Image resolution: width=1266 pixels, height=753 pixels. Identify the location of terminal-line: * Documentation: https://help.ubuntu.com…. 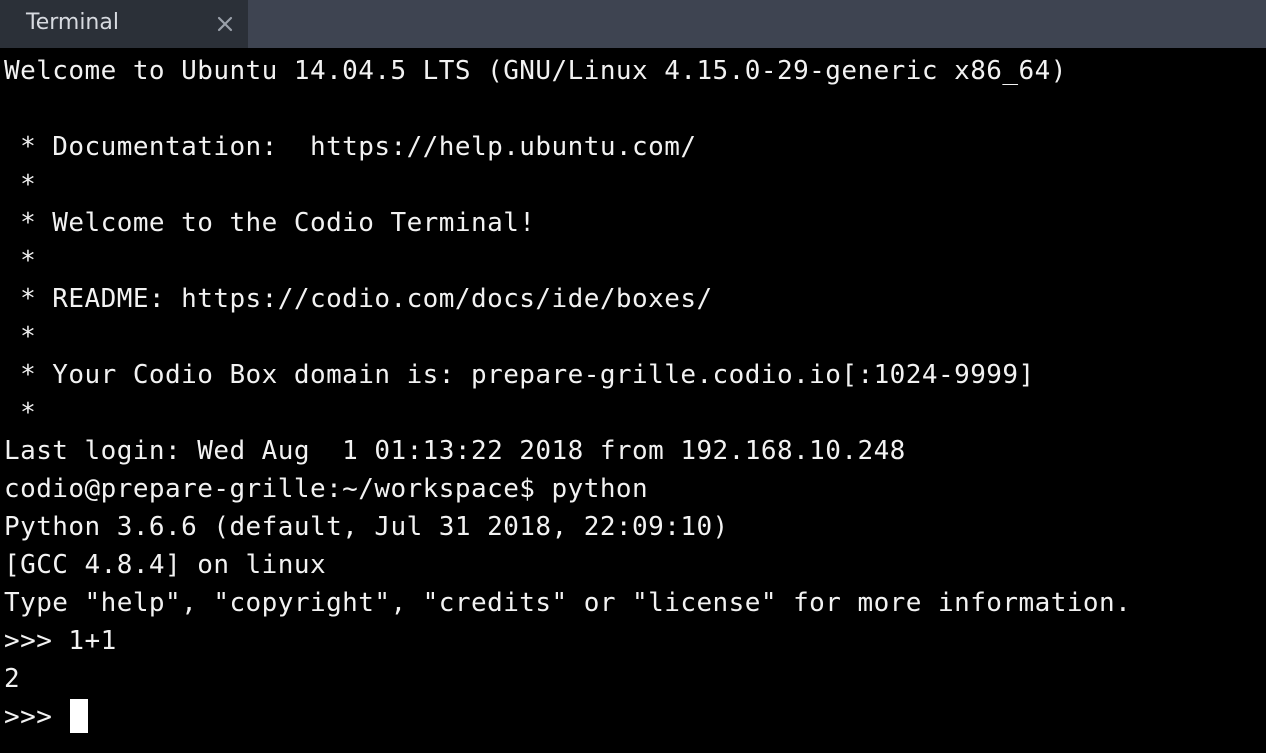
(350, 147).